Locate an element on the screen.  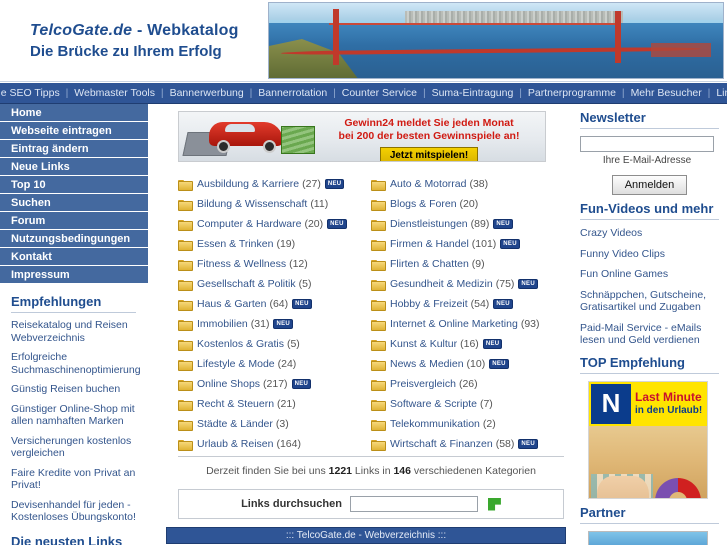
category-link-7: Immobilien is located at coordinates (222, 324).